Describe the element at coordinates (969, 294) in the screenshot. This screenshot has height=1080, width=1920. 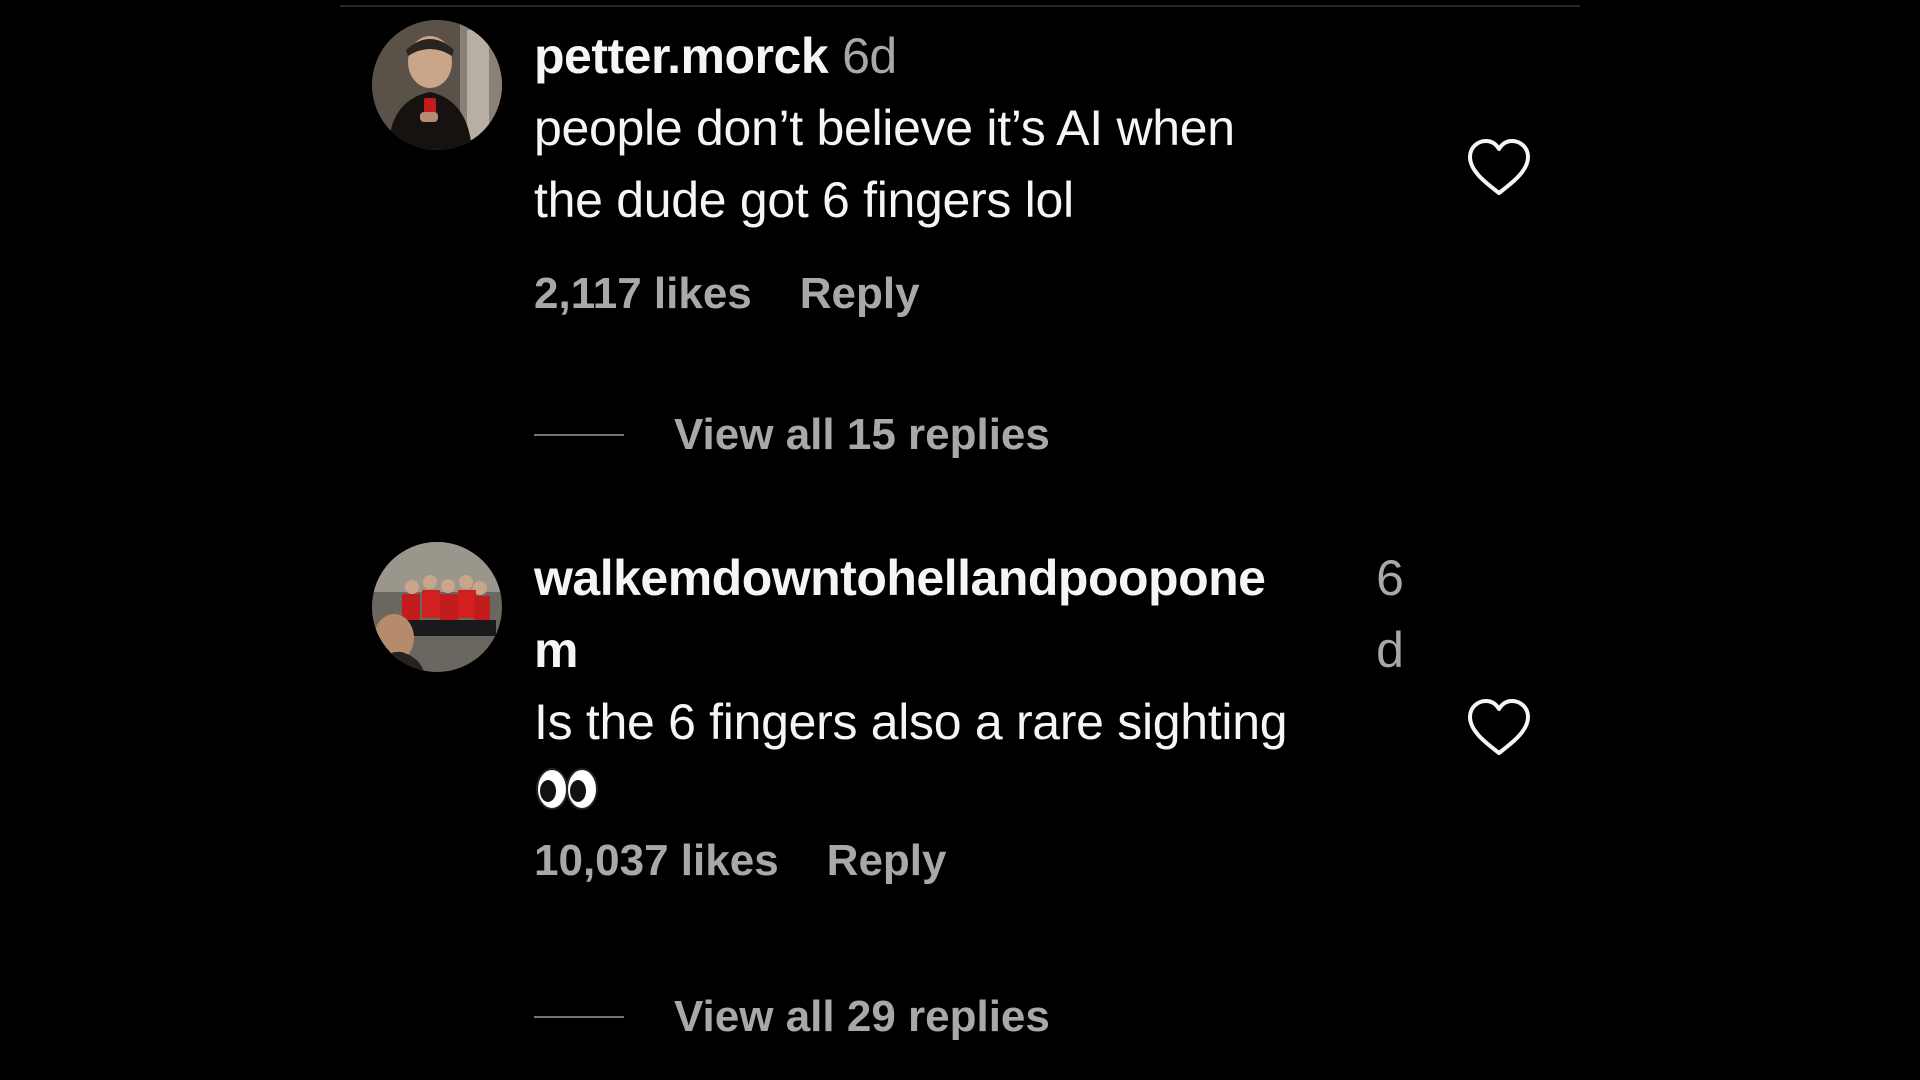
I see `comment-meta: 2,117 likes Reply` at that location.